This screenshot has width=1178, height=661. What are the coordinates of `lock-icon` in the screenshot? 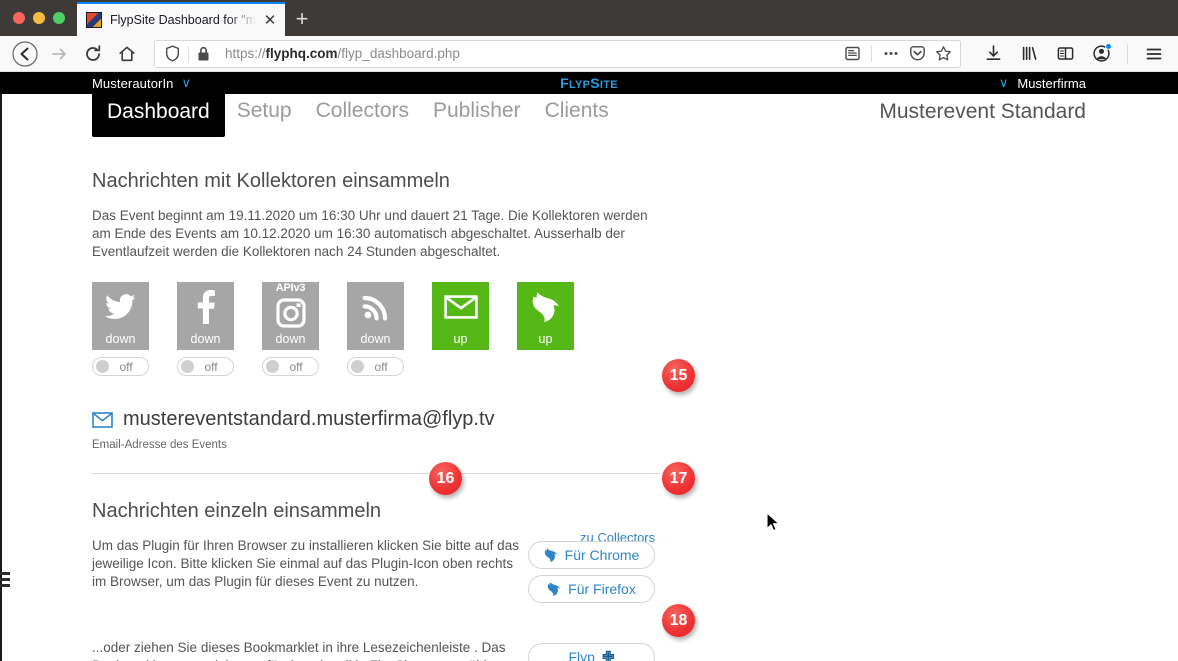 It's located at (203, 53).